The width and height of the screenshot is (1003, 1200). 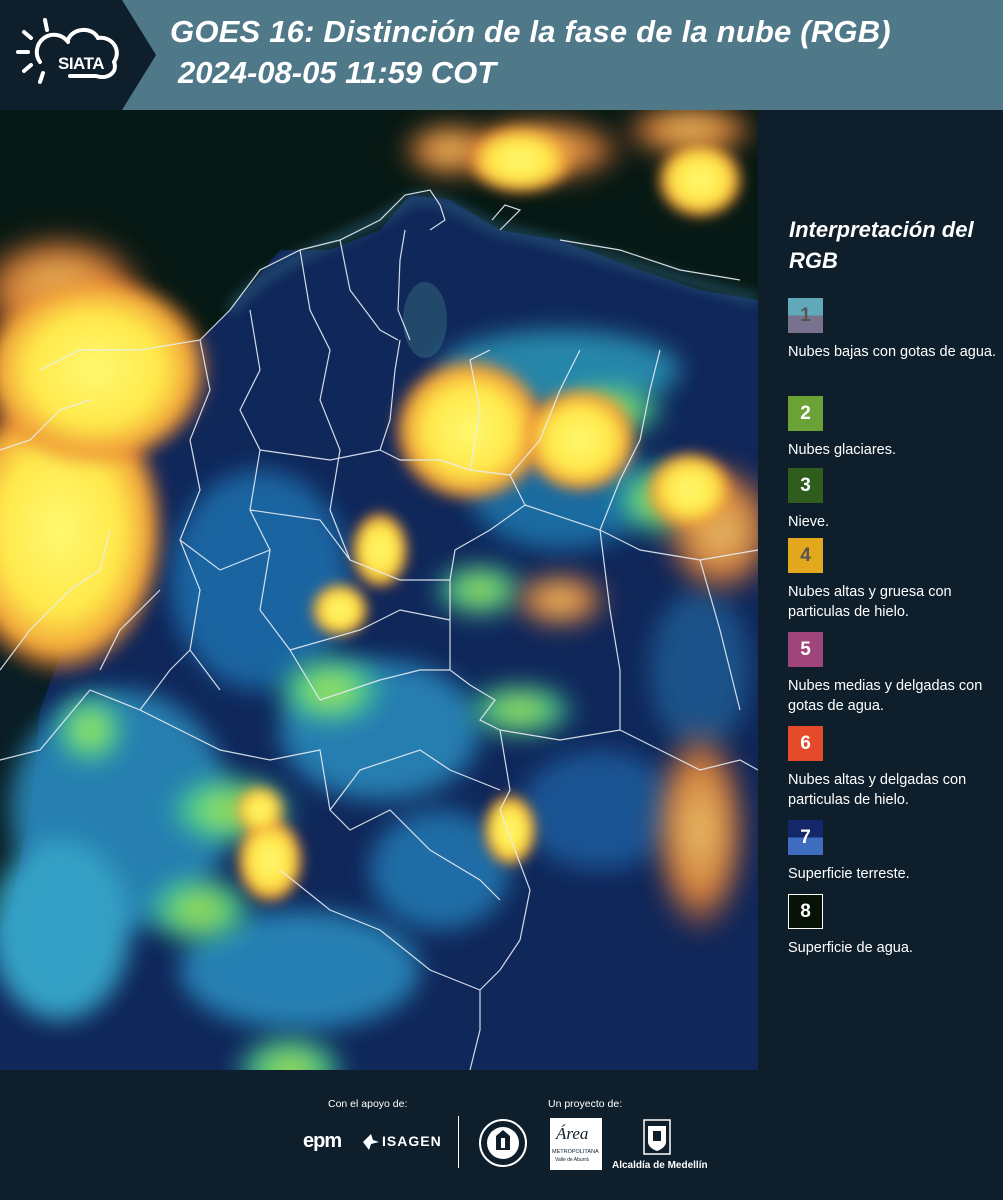 I want to click on legend-label-7: Superficie terreste., so click(x=849, y=874).